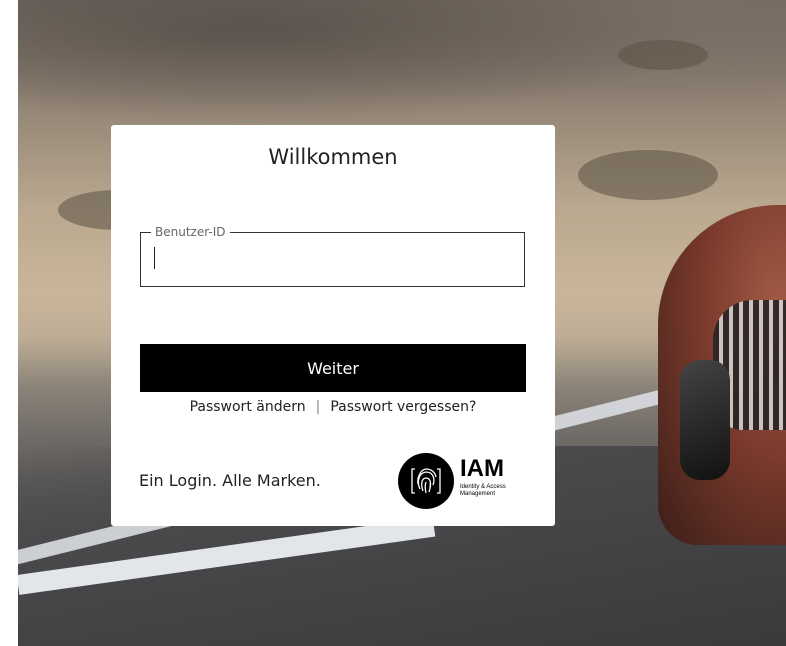 This screenshot has width=786, height=646. What do you see at coordinates (705, 420) in the screenshot?
I see `car-headlight` at bounding box center [705, 420].